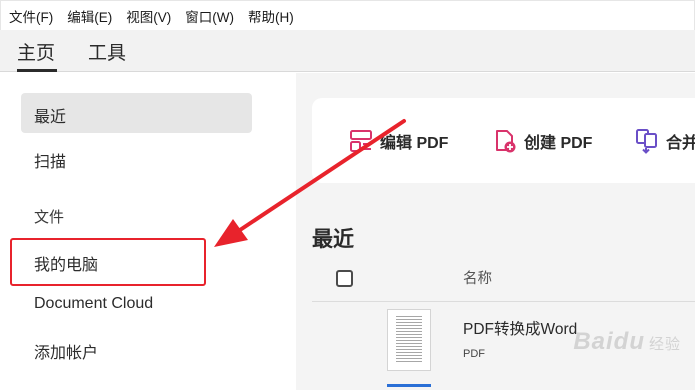 This screenshot has width=695, height=390. I want to click on menu-bar: 文件(F) 编辑(E) 视图(V) 窗口(W) 帮助(H), so click(347, 15).